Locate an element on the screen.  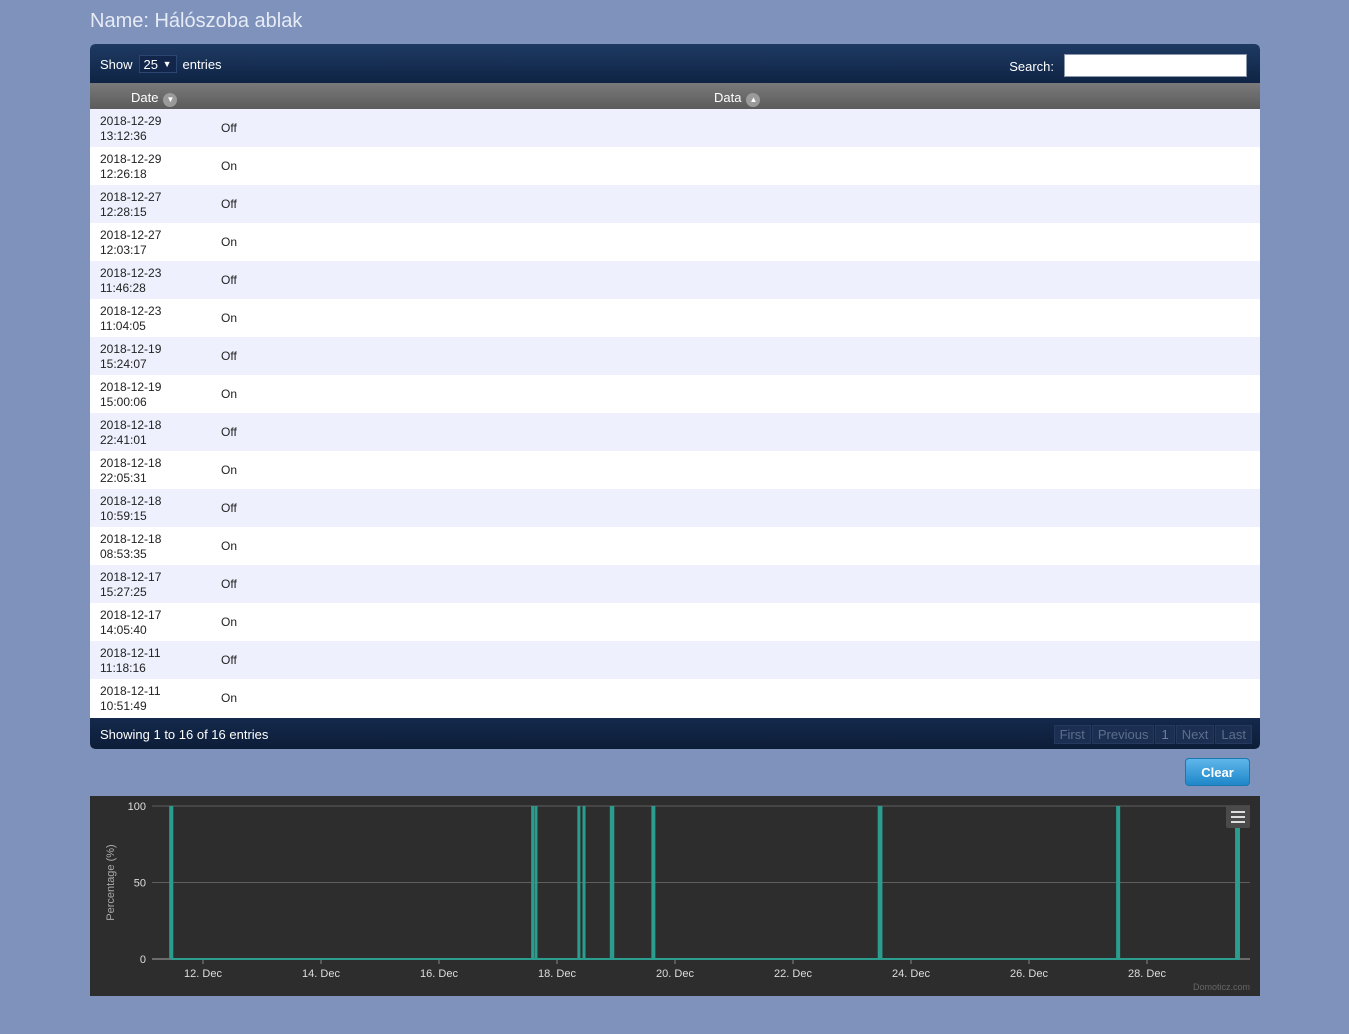
cell-date-time: 12:03:17 is located at coordinates (123, 250).